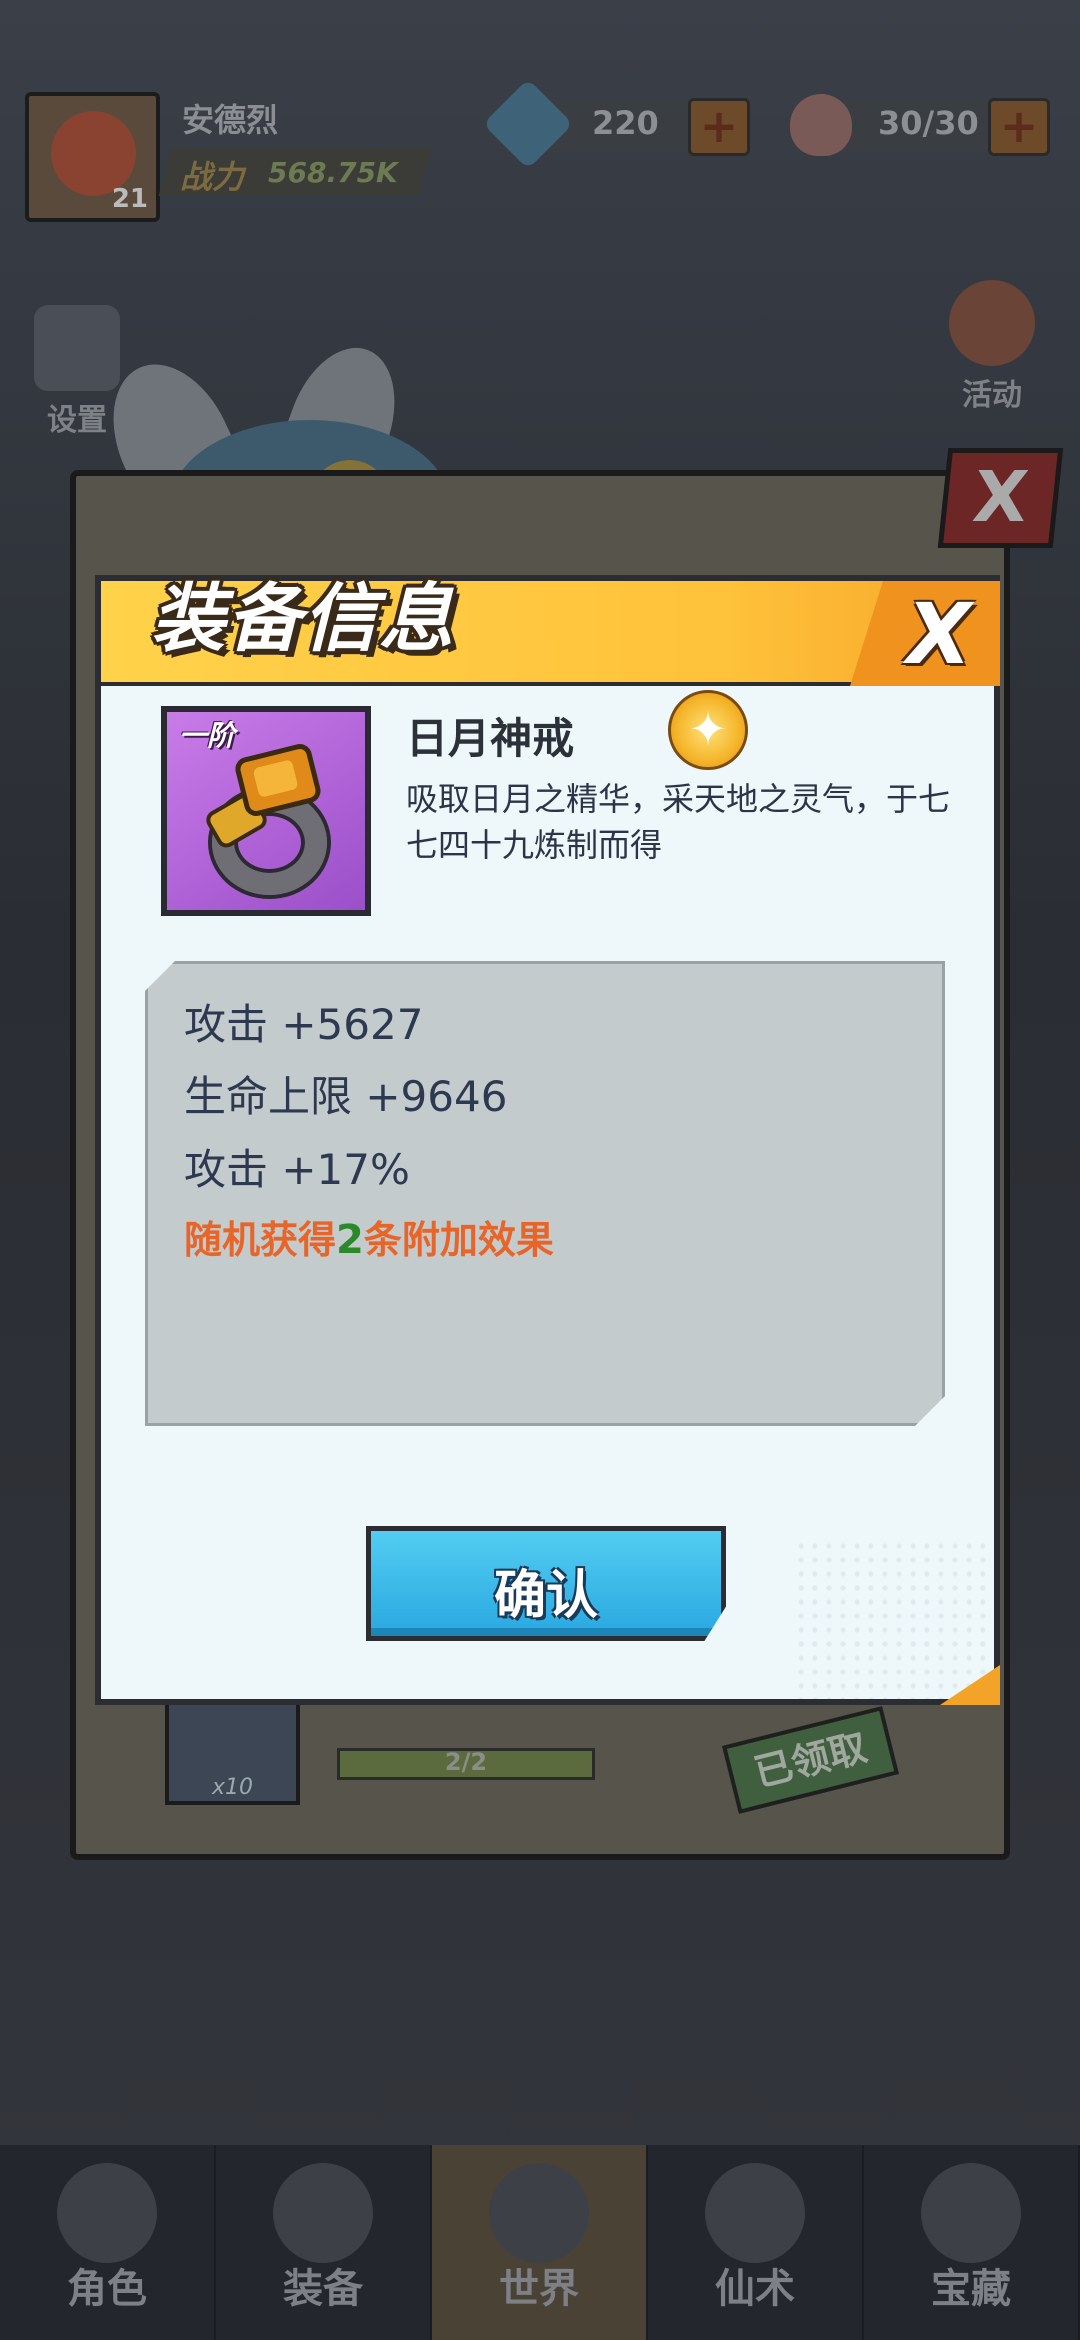  I want to click on player-avatar: 21, so click(92, 157).